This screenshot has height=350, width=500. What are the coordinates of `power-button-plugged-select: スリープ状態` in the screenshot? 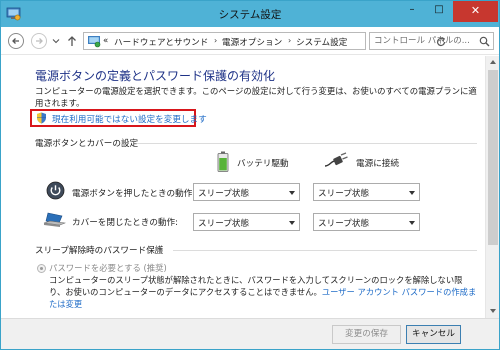 It's located at (366, 192).